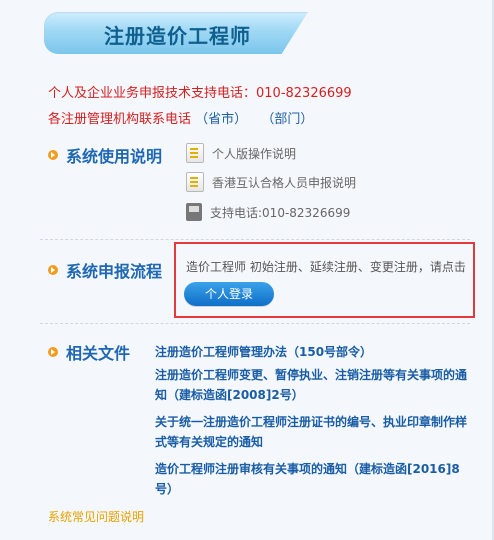  Describe the element at coordinates (114, 271) in the screenshot. I see `flow-title-text: 系统申报流程` at that location.